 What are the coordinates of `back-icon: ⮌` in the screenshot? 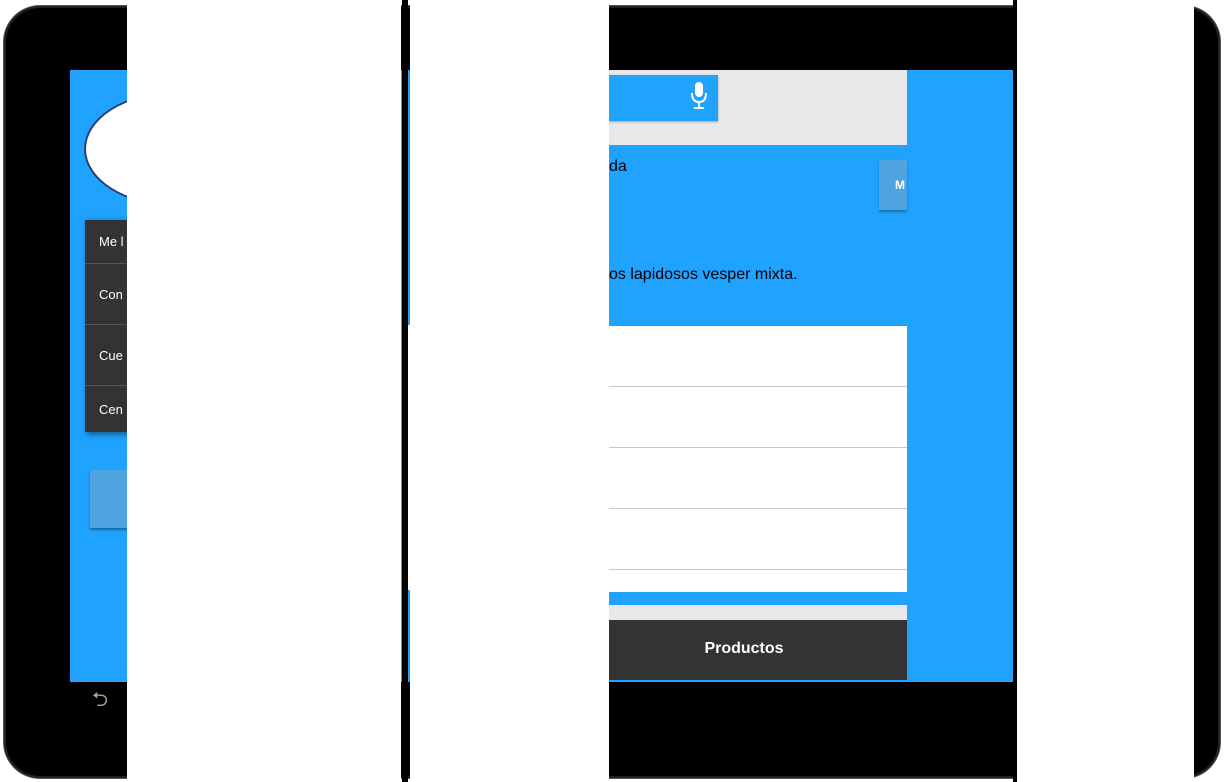 It's located at (106, 700).